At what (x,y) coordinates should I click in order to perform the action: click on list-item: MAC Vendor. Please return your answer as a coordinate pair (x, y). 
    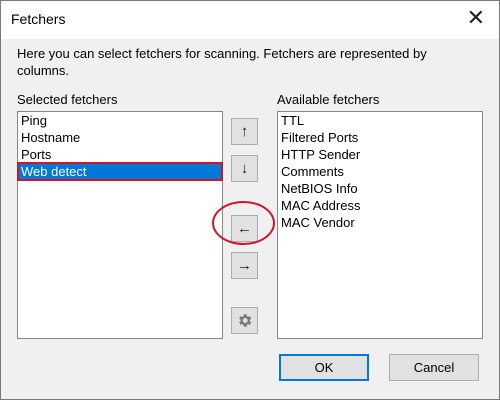
    Looking at the image, I should click on (380, 222).